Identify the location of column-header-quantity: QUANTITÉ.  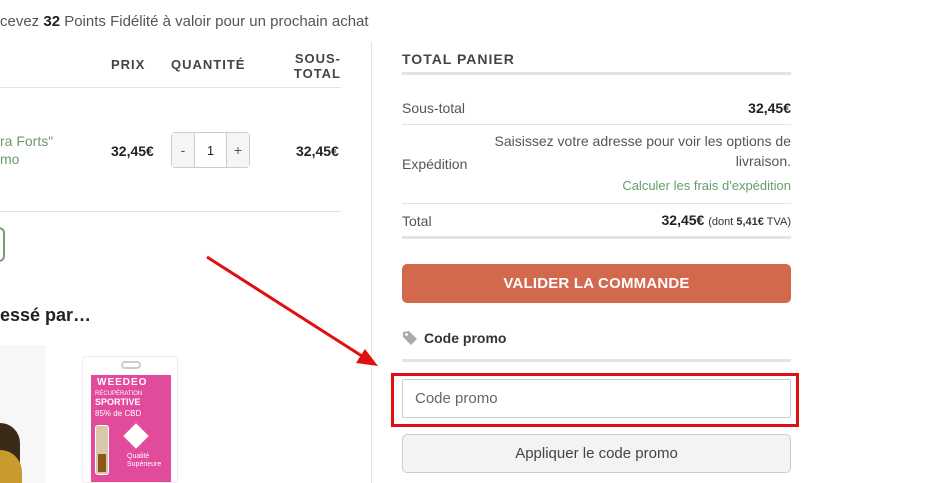
(208, 64).